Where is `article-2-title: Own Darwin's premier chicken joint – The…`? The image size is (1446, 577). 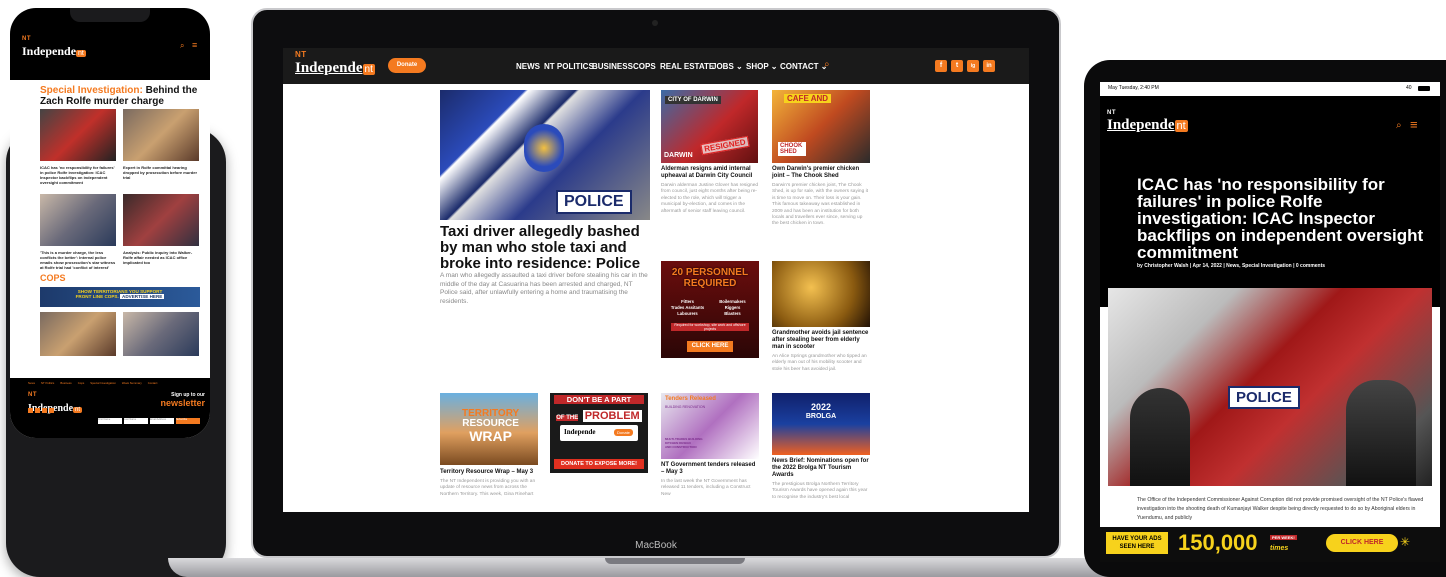
article-2-title: Own Darwin's premier chicken joint – The… is located at coordinates (821, 173).